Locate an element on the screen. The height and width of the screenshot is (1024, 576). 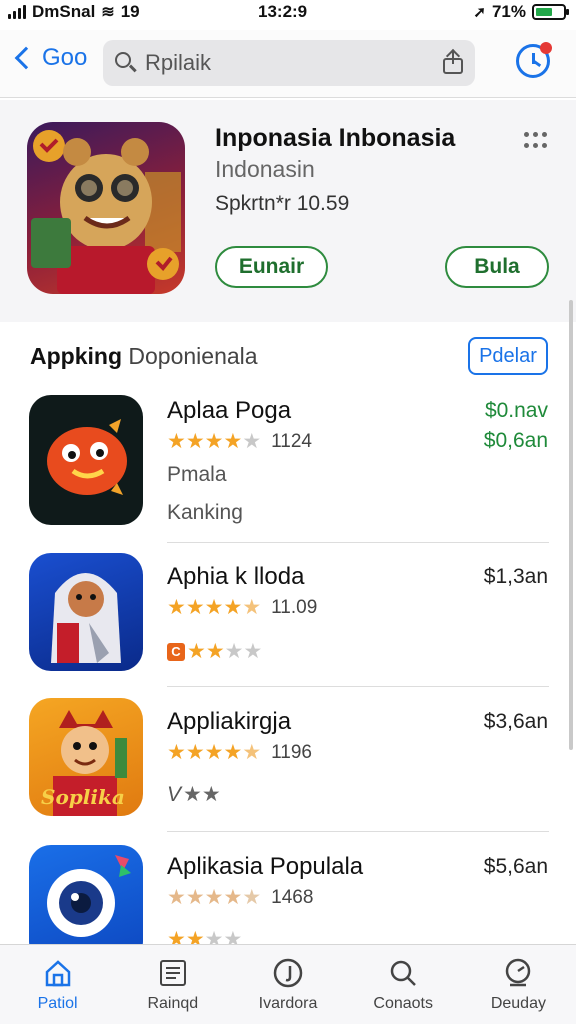
tab-vardora: Ivardora is located at coordinates (287, 984).